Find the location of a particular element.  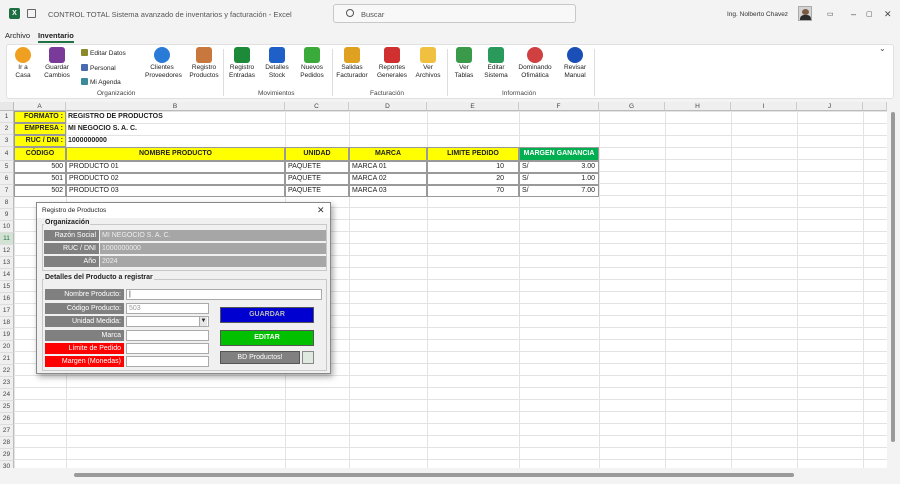

row-header: 8 is located at coordinates (7, 203).